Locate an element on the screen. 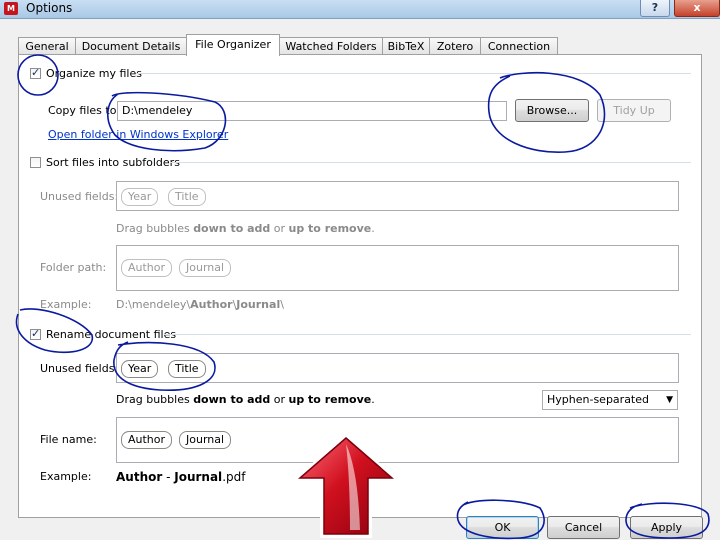  close-window-button: x is located at coordinates (697, 8).